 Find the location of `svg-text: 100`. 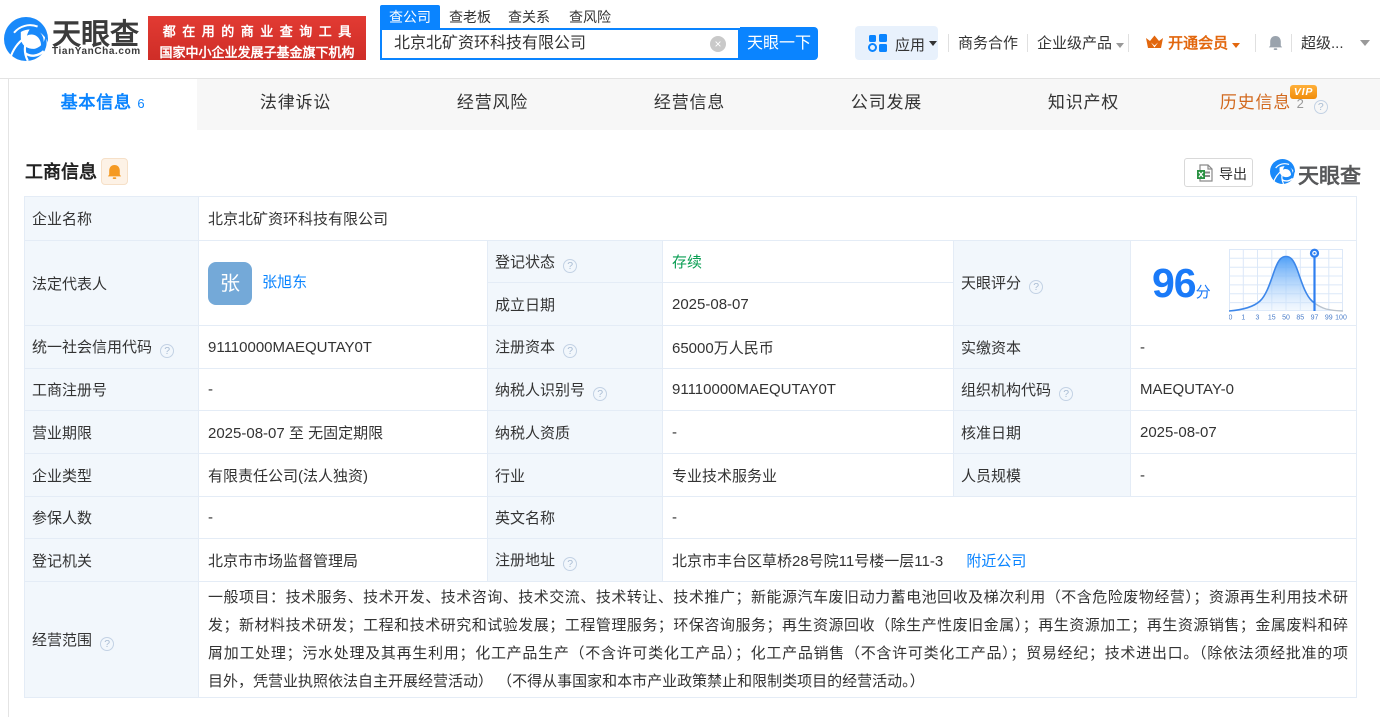

svg-text: 100 is located at coordinates (1341, 318).